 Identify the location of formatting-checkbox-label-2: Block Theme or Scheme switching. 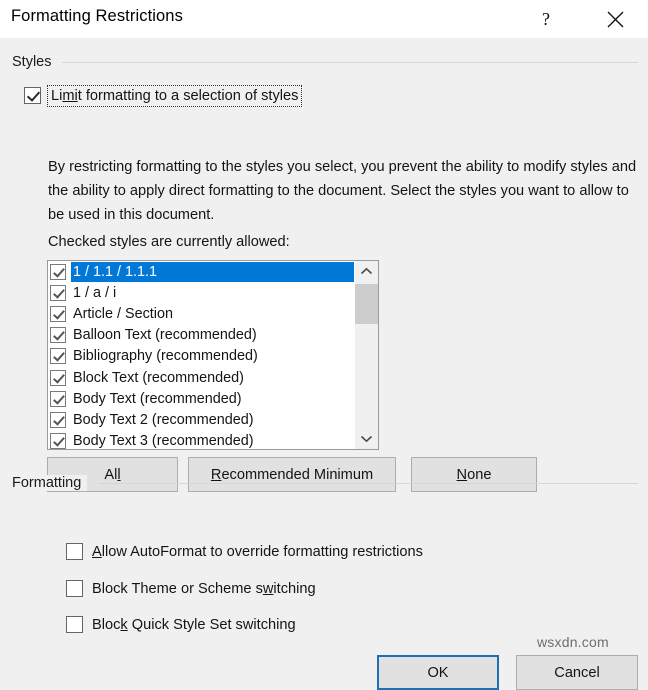
(204, 588).